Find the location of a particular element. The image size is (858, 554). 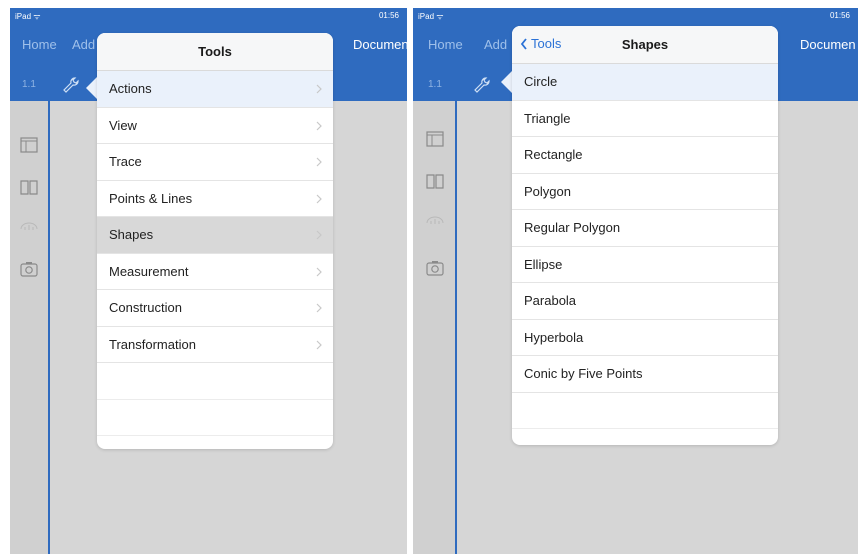

menu-item-label: View is located at coordinates (123, 125).